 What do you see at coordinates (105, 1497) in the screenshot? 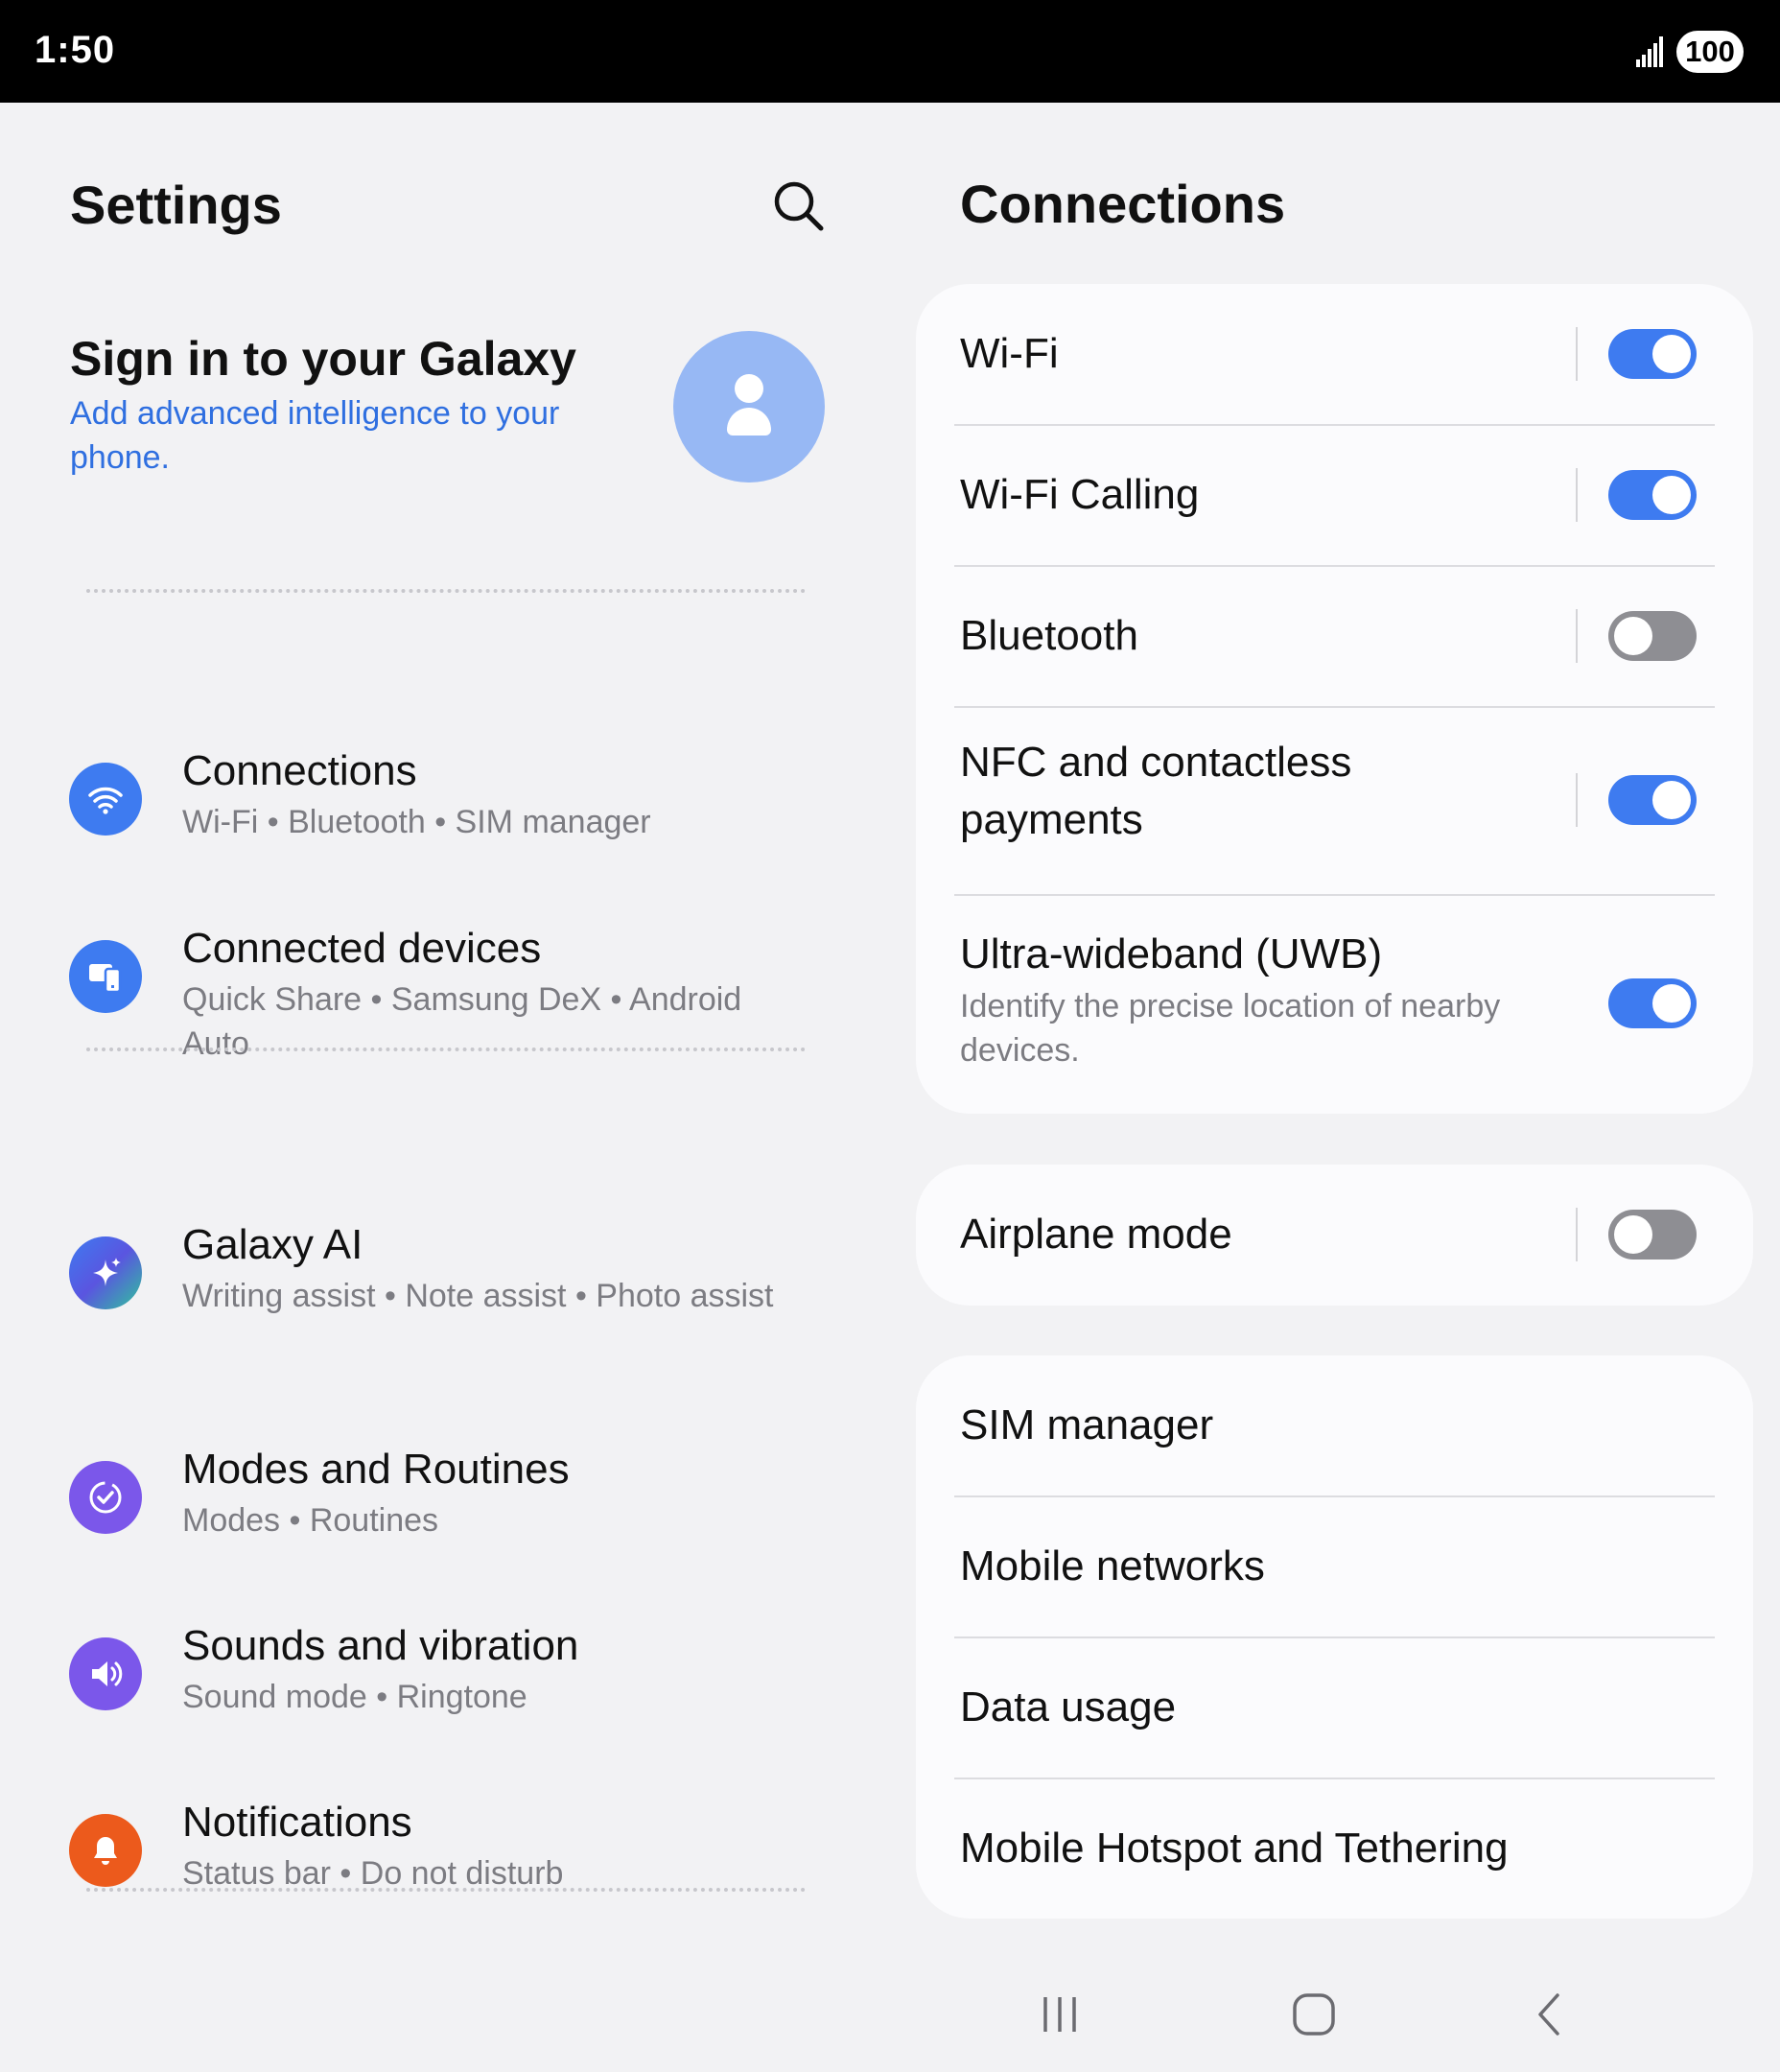
I see `routine-check-icon` at bounding box center [105, 1497].